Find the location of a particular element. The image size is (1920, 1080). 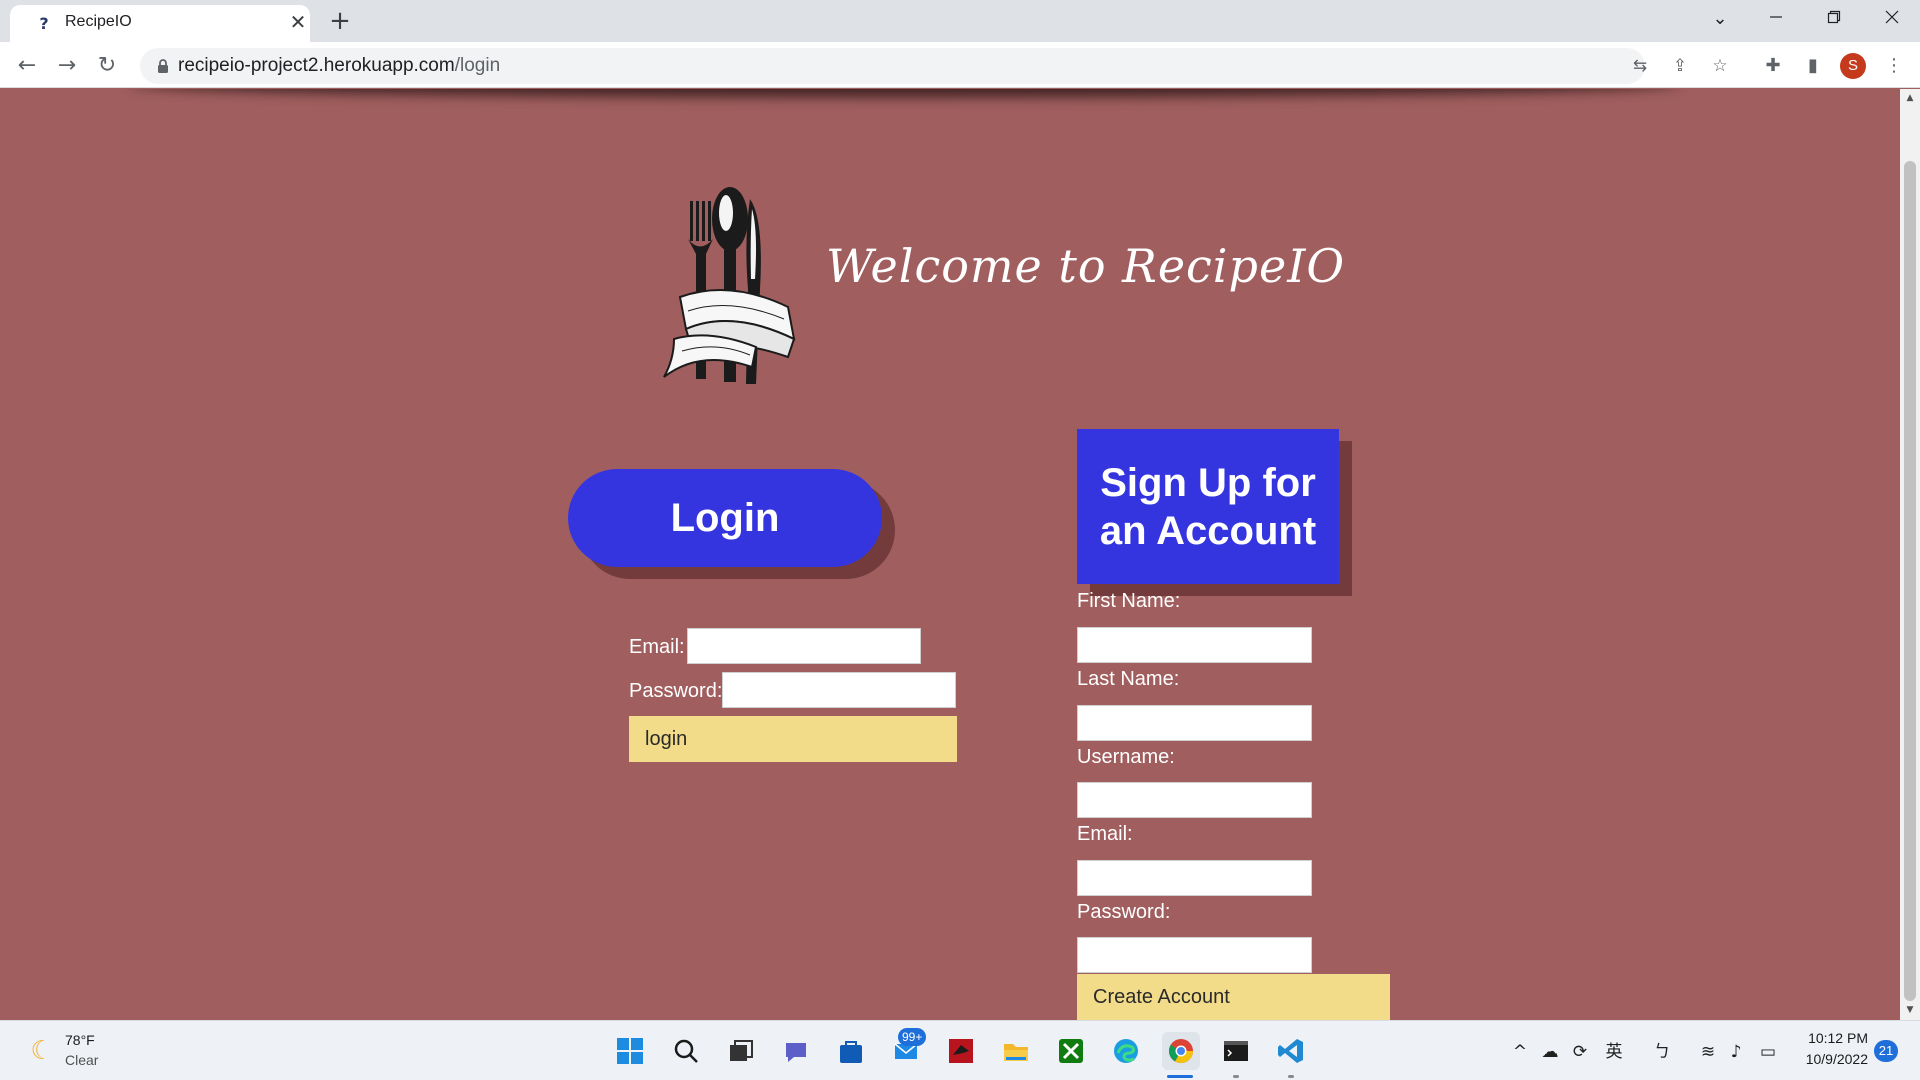

scroll-up-icon: ▲ is located at coordinates (1910, 98).